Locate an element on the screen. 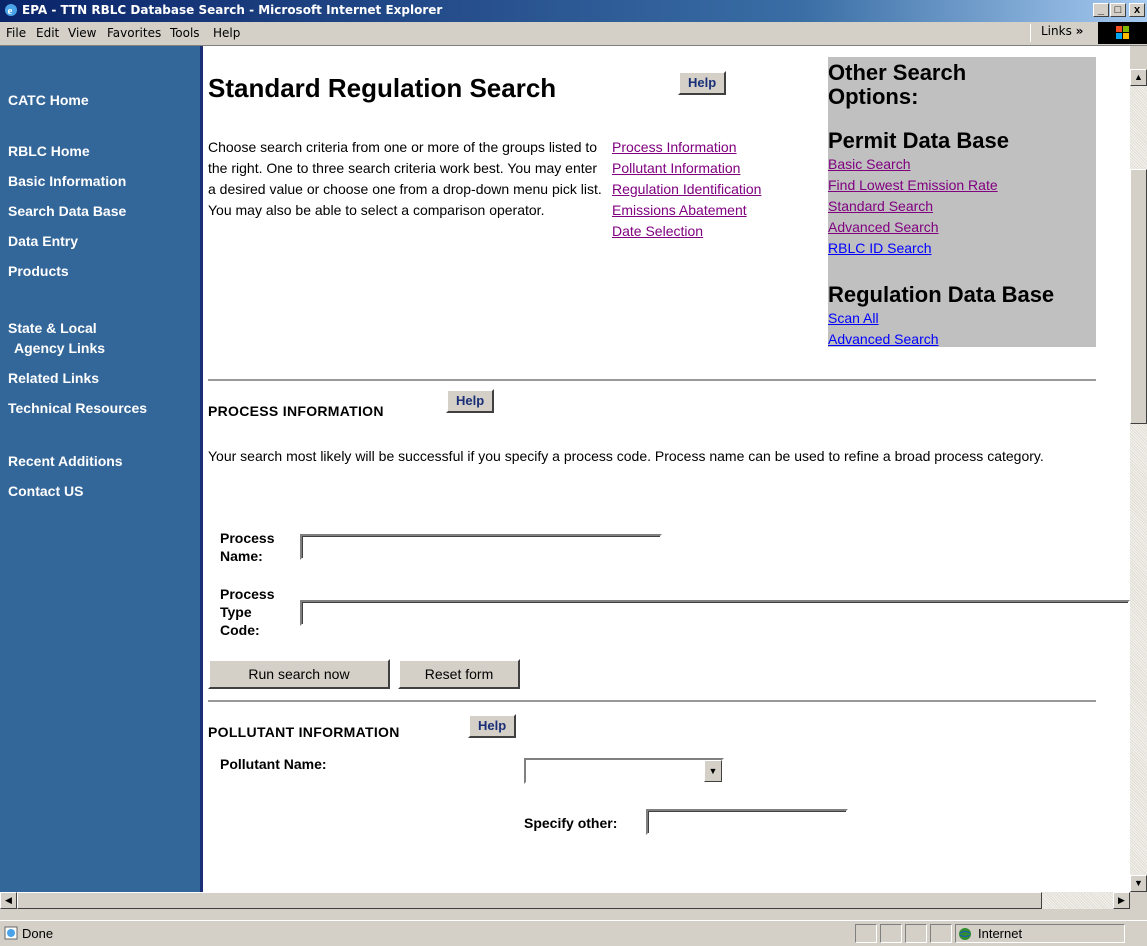 The height and width of the screenshot is (946, 1147). link-rblc-id-search: RBLC ID Search is located at coordinates (879, 248).